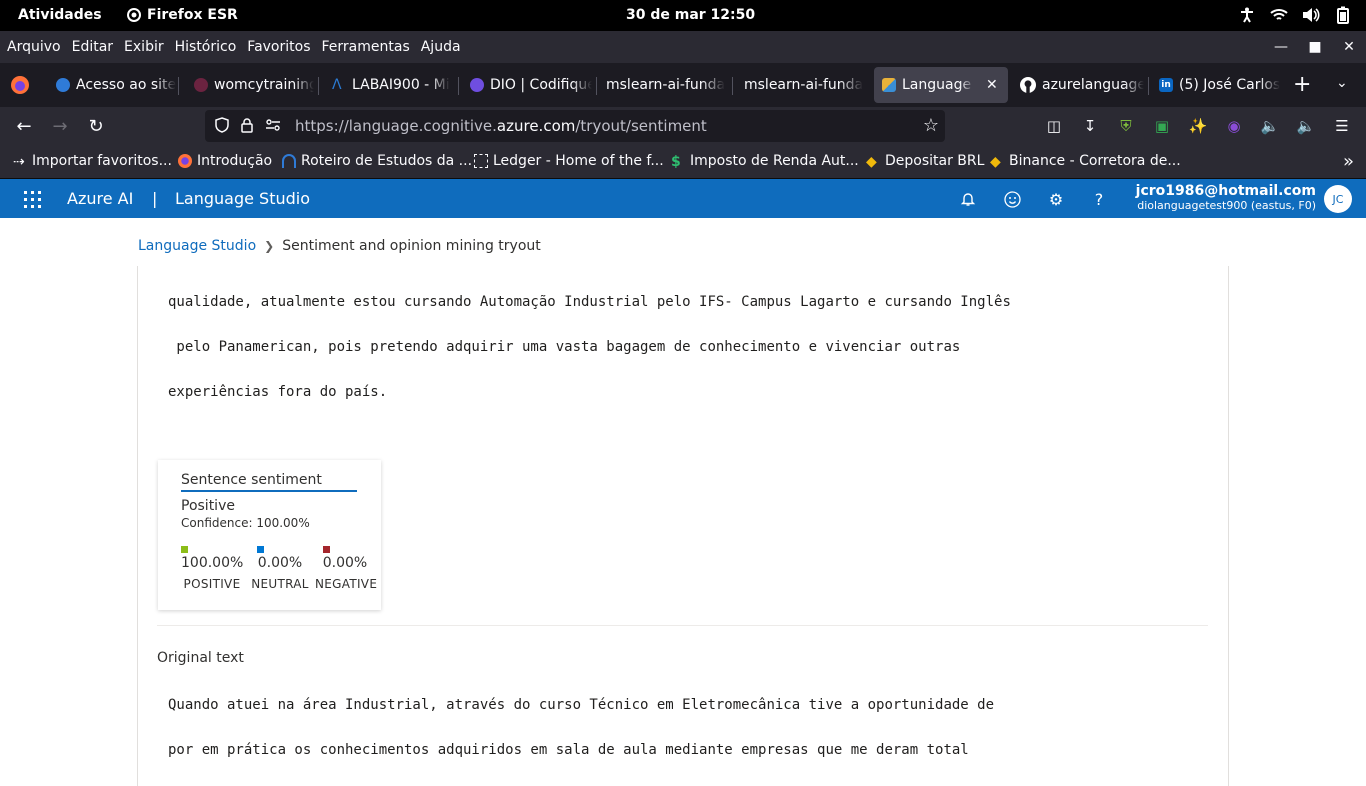 The image size is (1366, 786). I want to click on menu-ajuda: Ajuda, so click(441, 47).